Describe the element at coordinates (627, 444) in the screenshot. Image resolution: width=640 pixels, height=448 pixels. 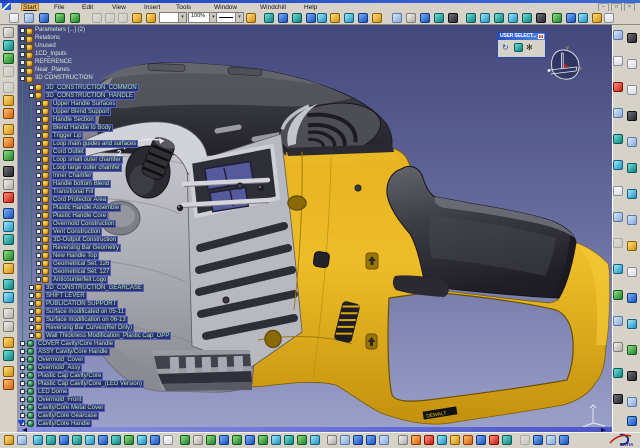
I see `svg-text: CATIA` at that location.